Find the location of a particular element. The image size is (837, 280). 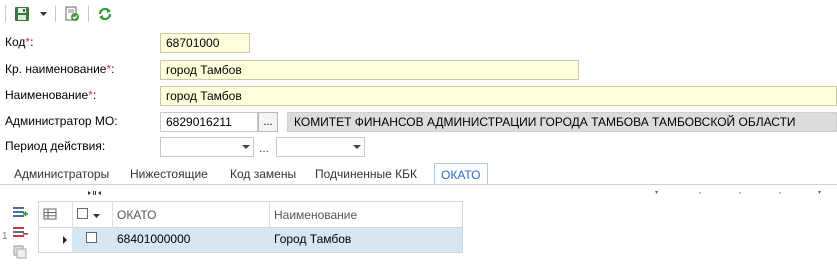

cell-okato: 68401000000 is located at coordinates (191, 240).